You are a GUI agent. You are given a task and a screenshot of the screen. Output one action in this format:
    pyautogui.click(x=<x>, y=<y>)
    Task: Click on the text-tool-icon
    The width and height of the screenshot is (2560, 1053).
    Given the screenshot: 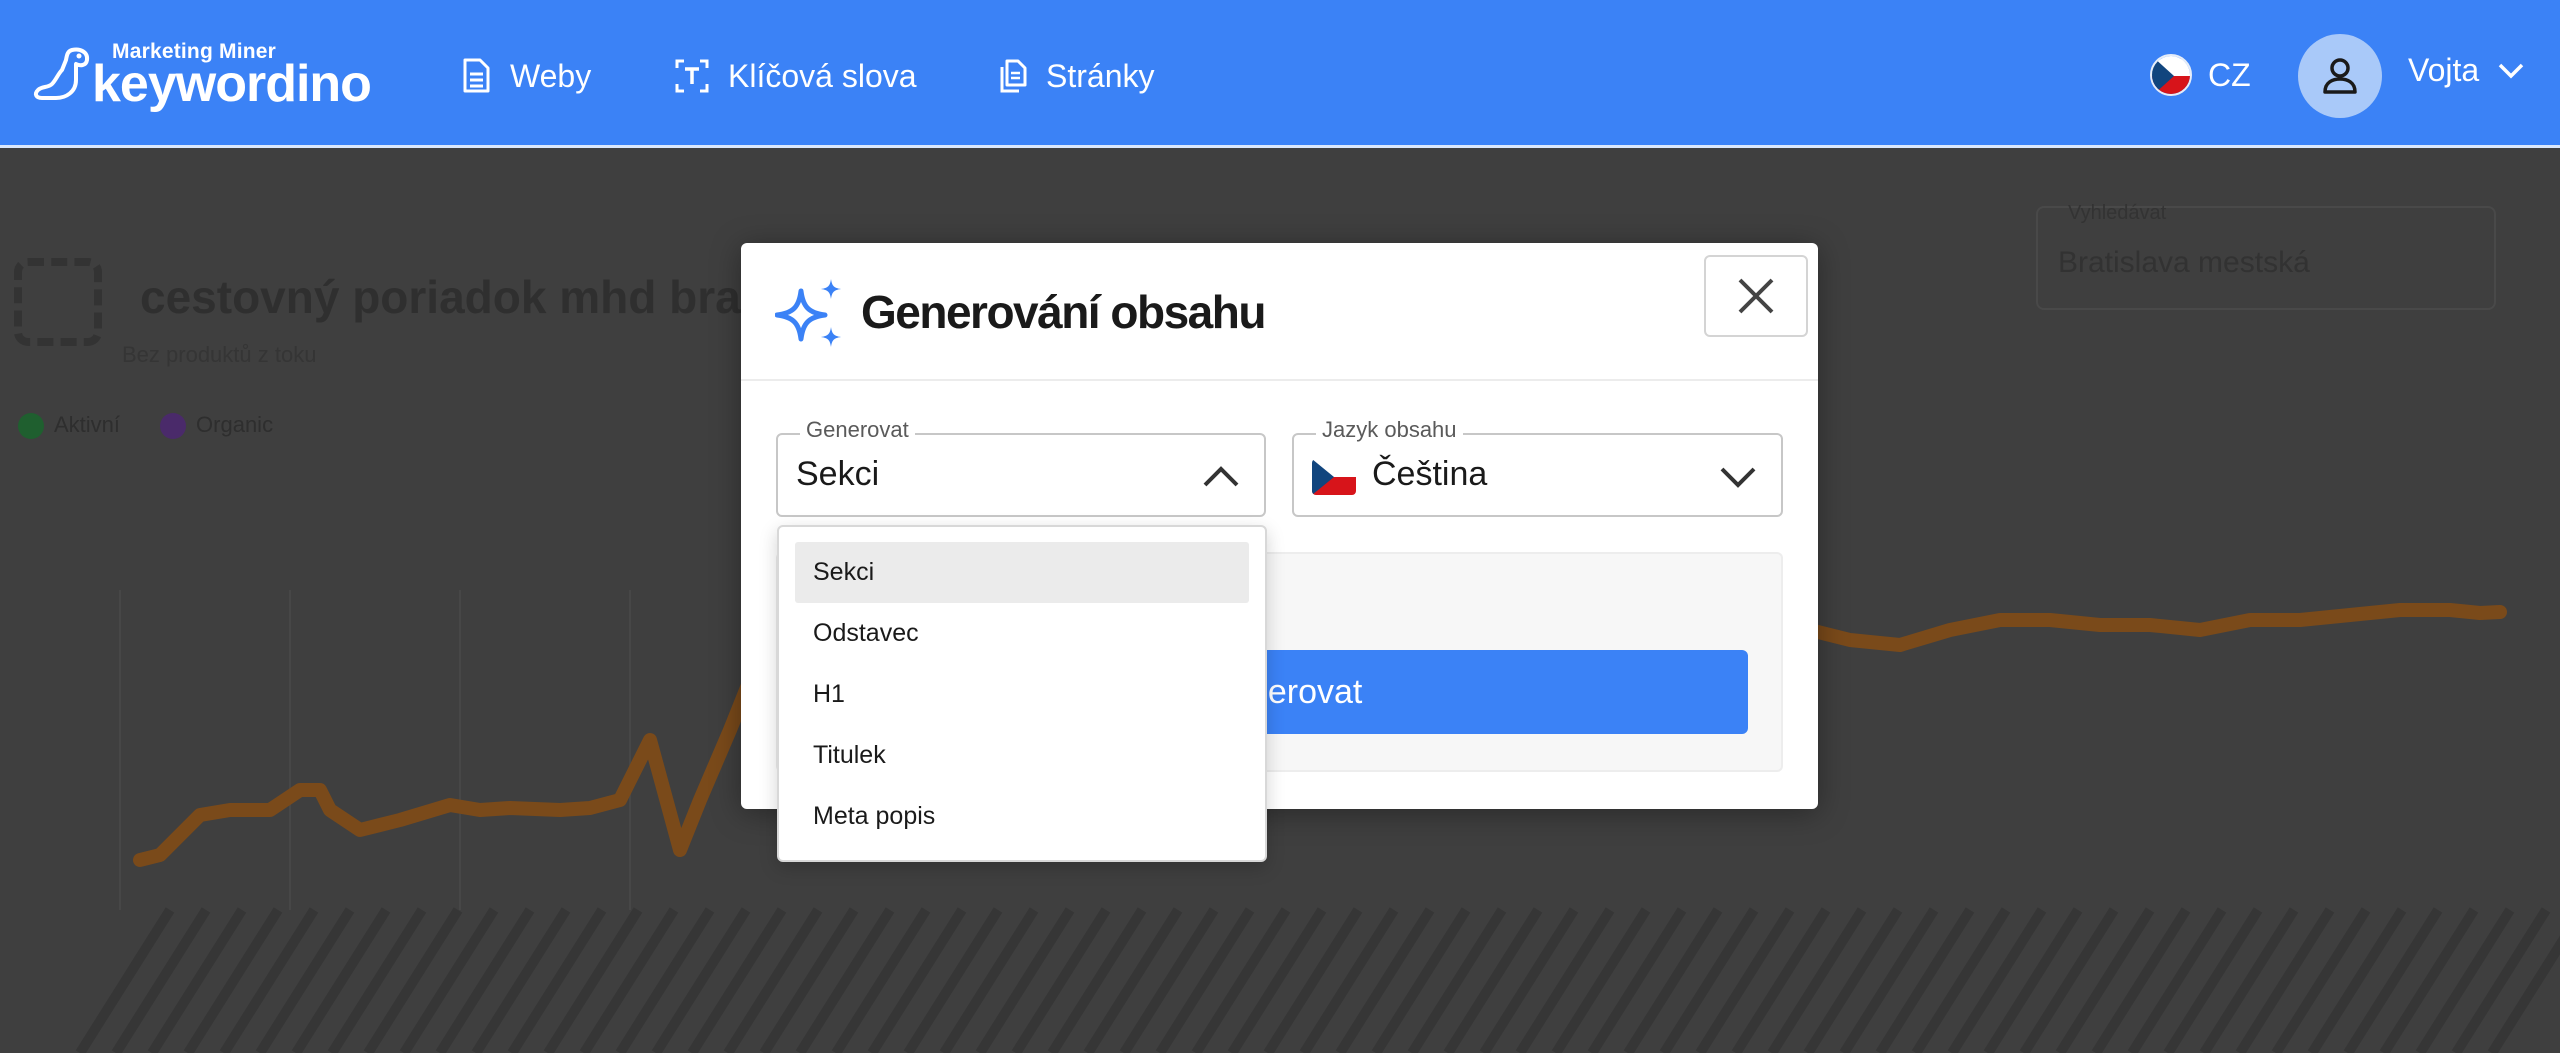 What is the action you would take?
    pyautogui.click(x=692, y=76)
    